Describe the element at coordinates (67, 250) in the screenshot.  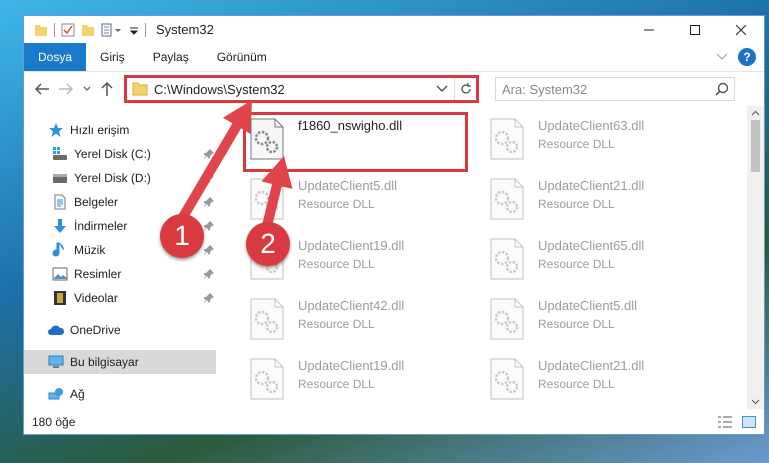
I see `sidebar-item: Müzik` at that location.